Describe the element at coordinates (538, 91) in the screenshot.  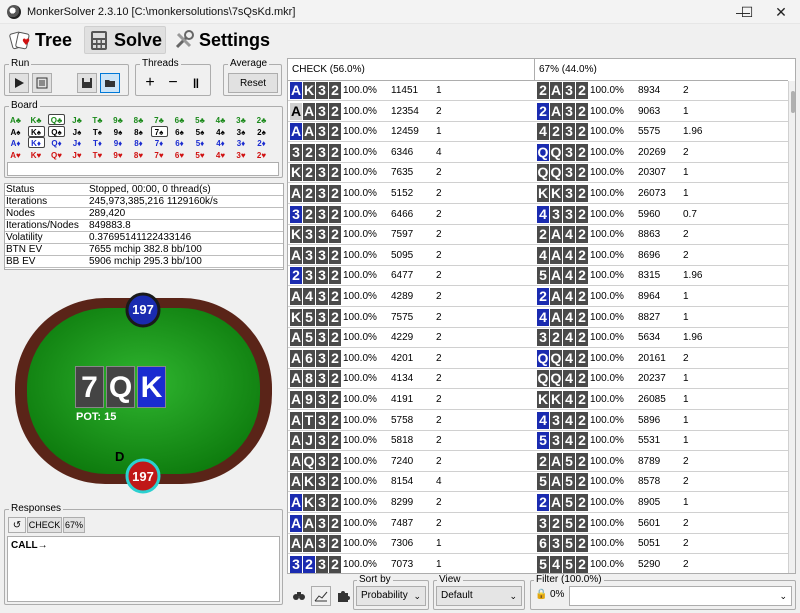
I see `table-row: A K 3 2 100.0% 11451 1 2 A 3 2 100.0% 8934 2` at that location.